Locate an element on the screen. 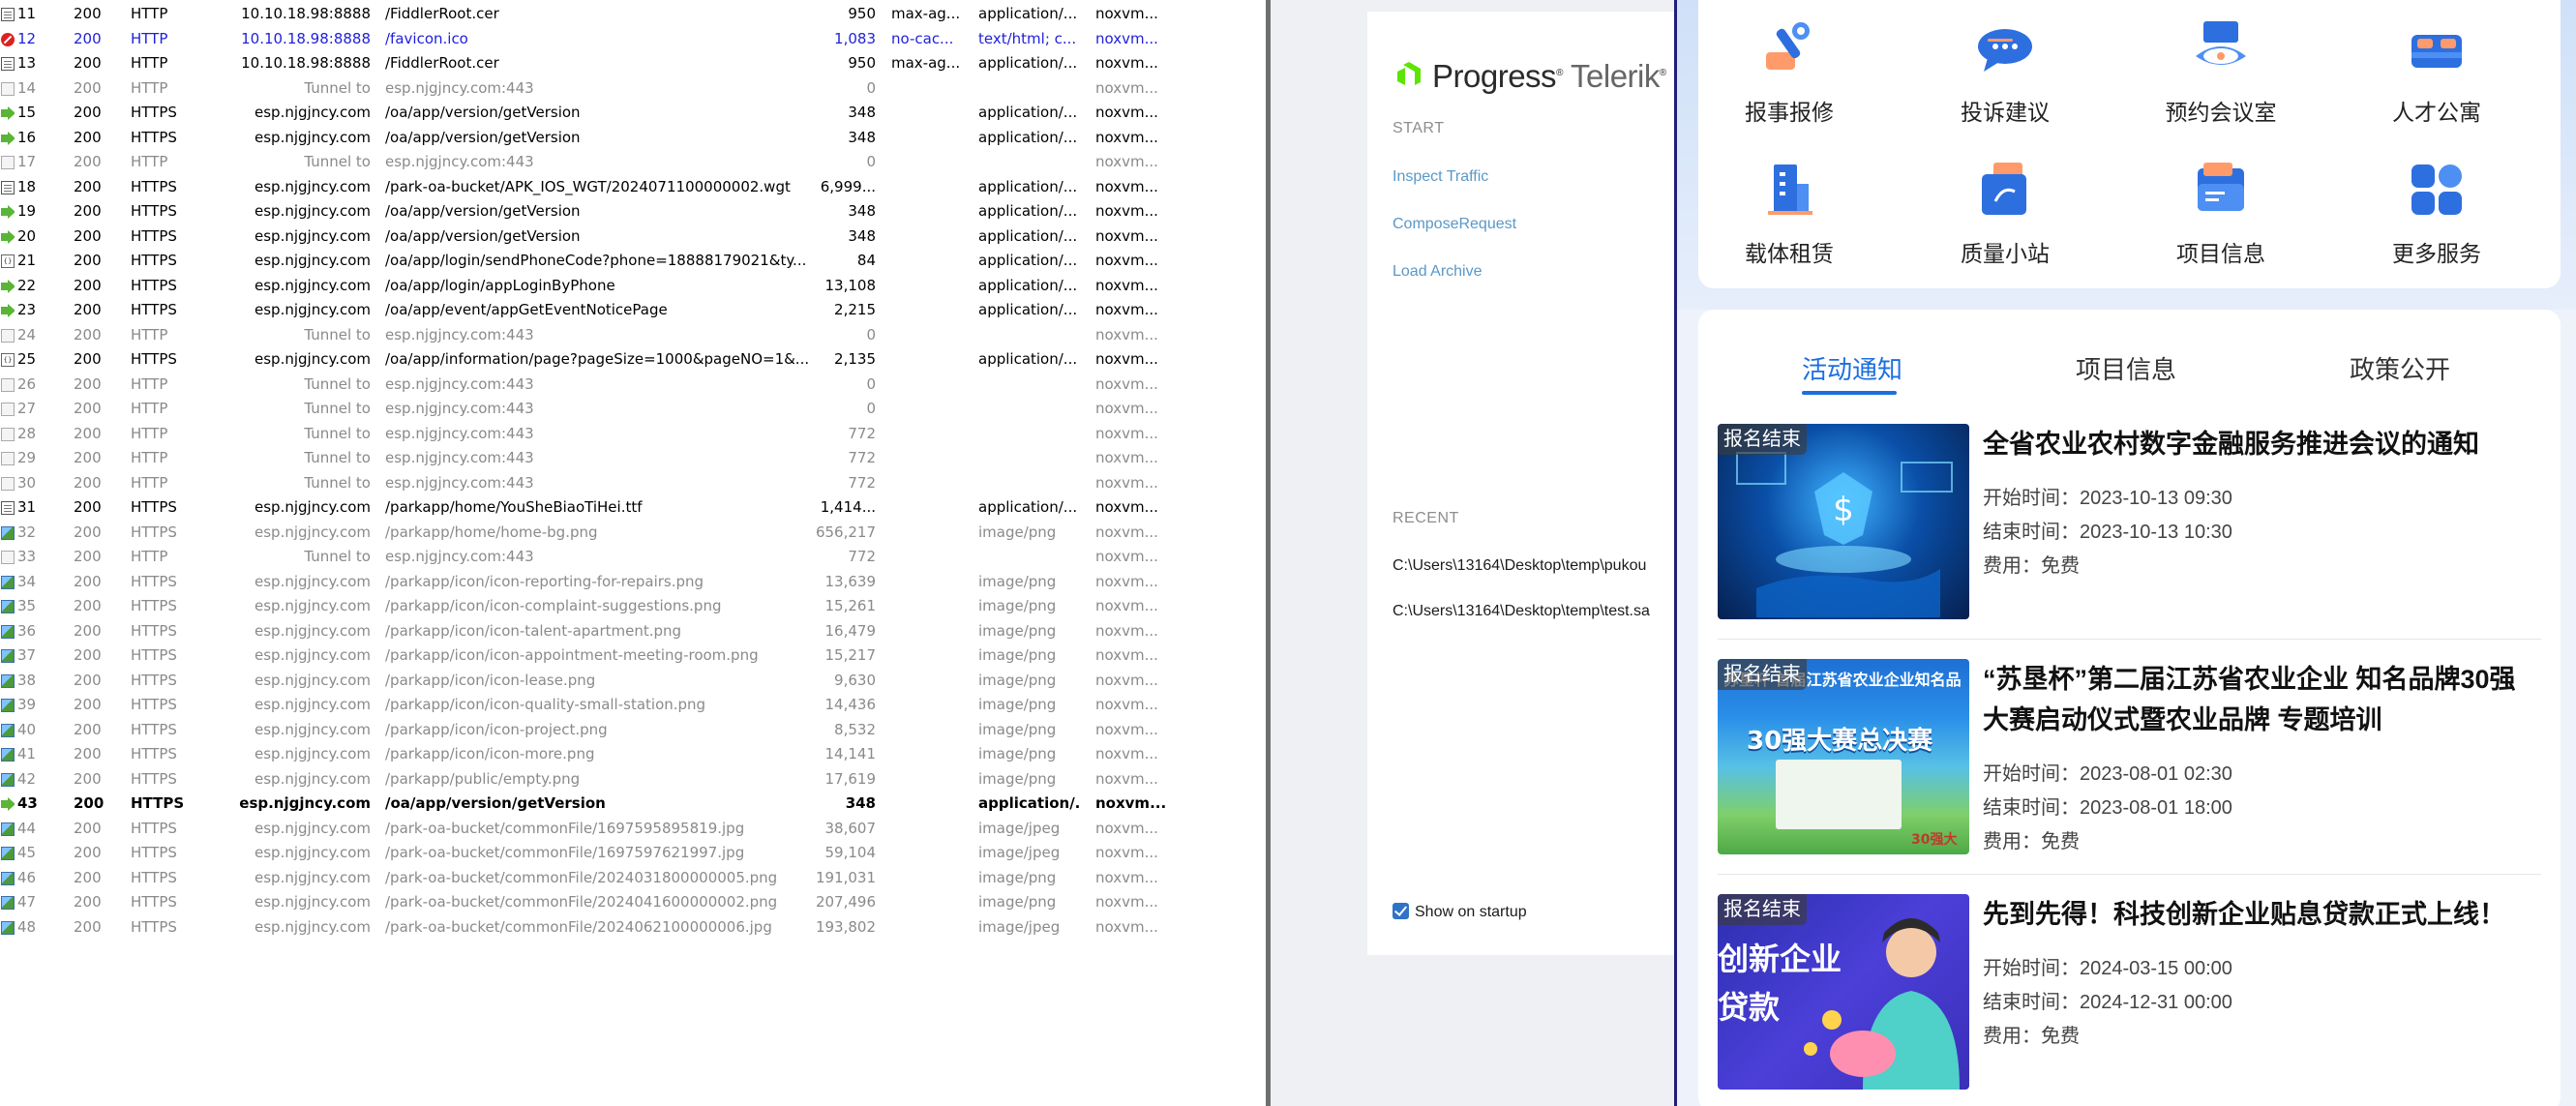  compose-request-link: ComposeRequest is located at coordinates (1454, 225).